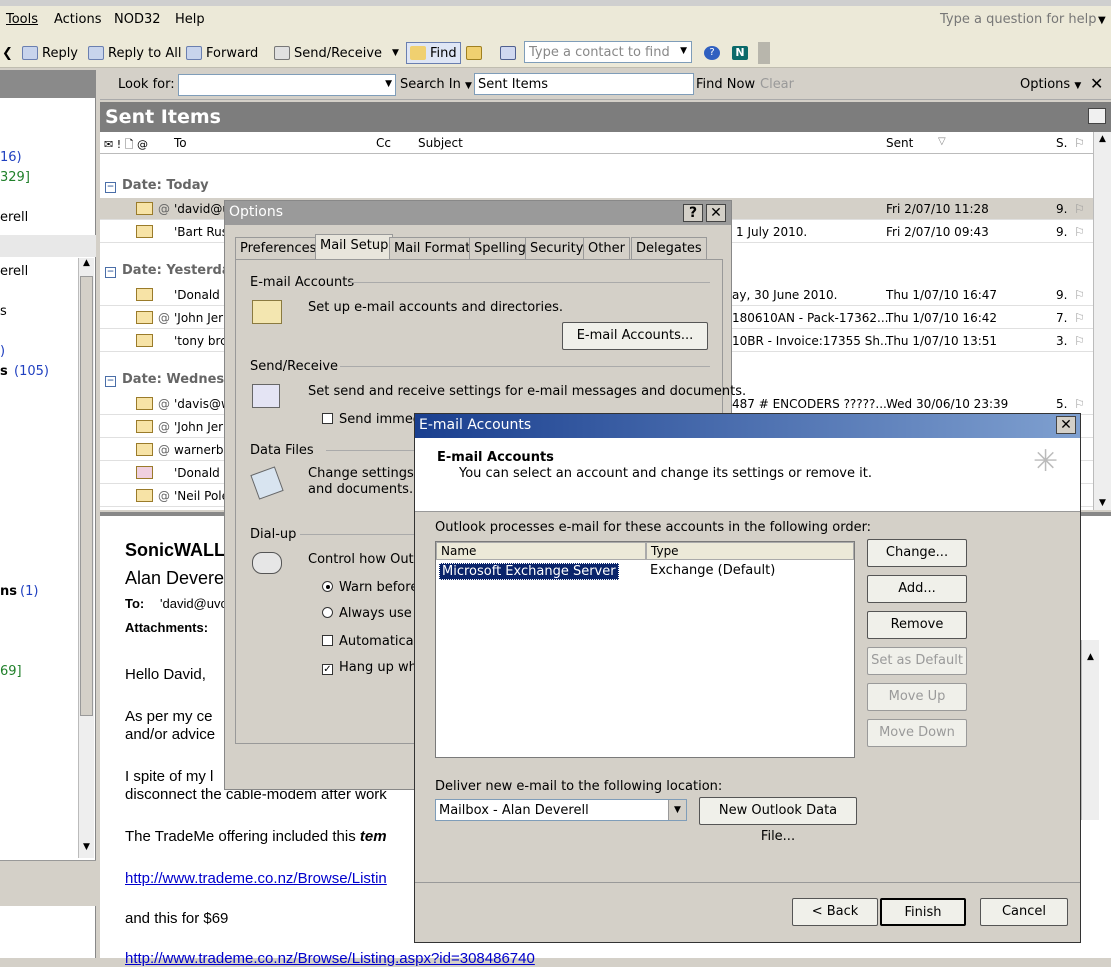  I want to click on tab-mail-format: Mail Format, so click(432, 248).